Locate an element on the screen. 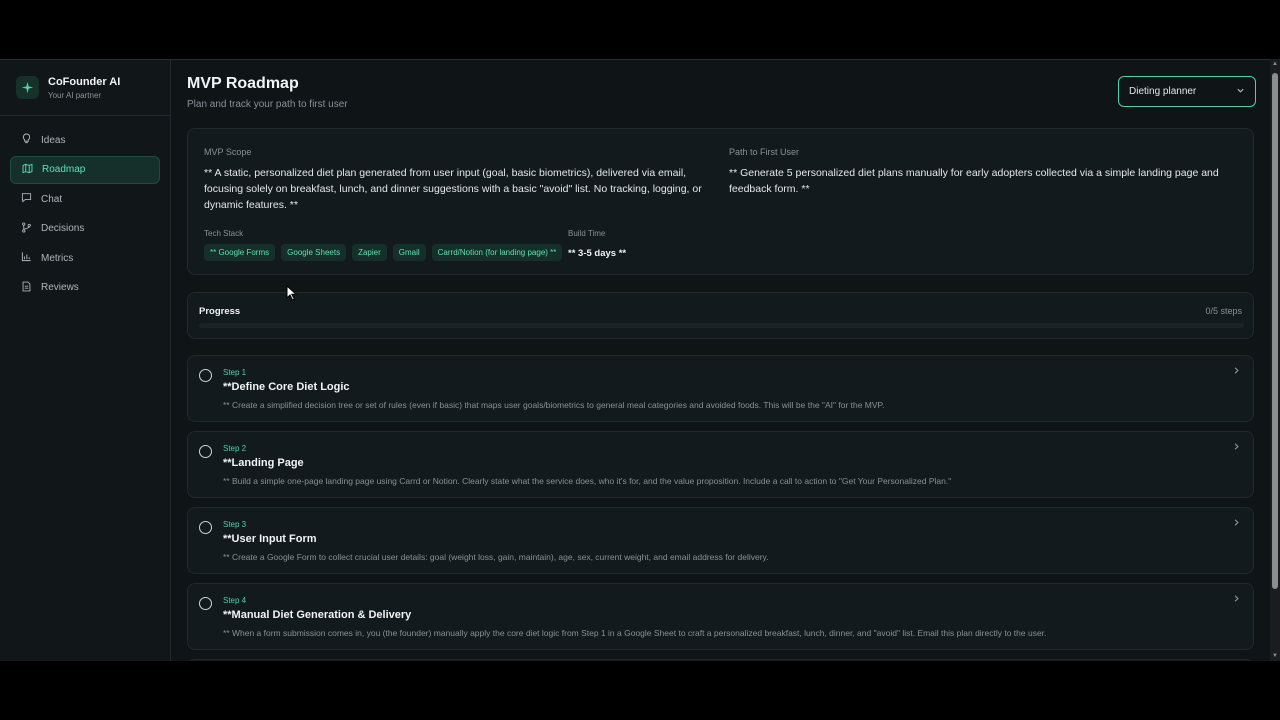 The image size is (1280, 720). step-title: **Manual Diet Generation & Delivery is located at coordinates (317, 615).